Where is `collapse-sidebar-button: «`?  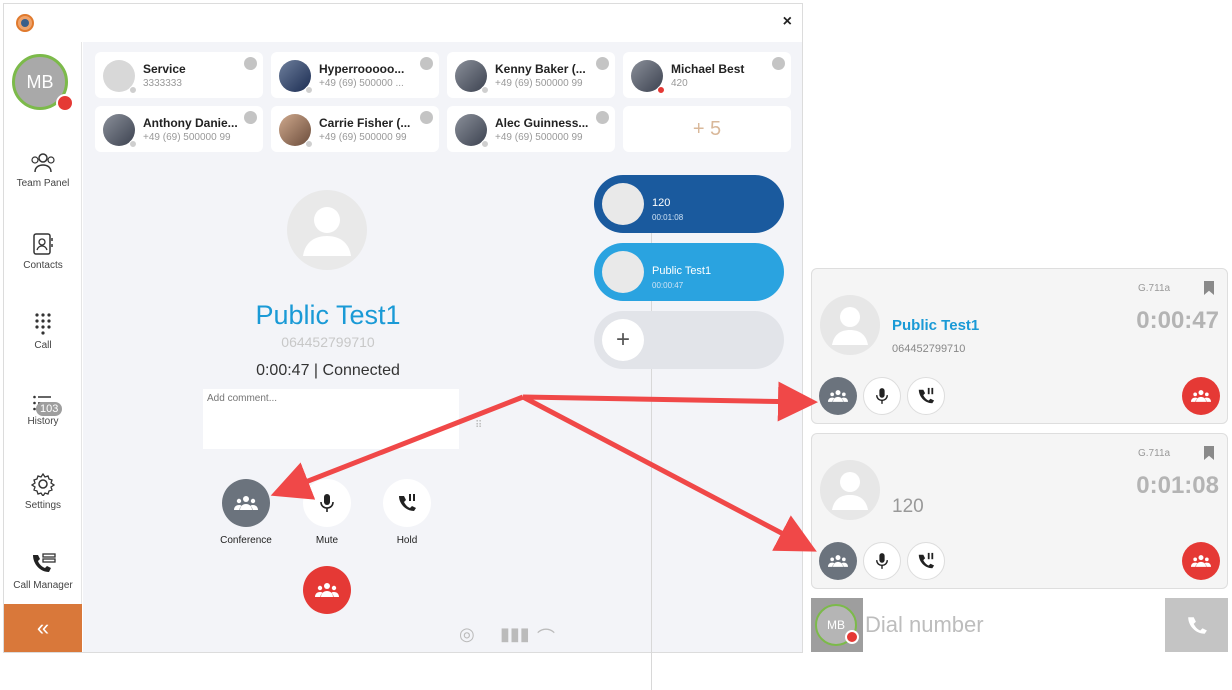
collapse-sidebar-button: « is located at coordinates (43, 628).